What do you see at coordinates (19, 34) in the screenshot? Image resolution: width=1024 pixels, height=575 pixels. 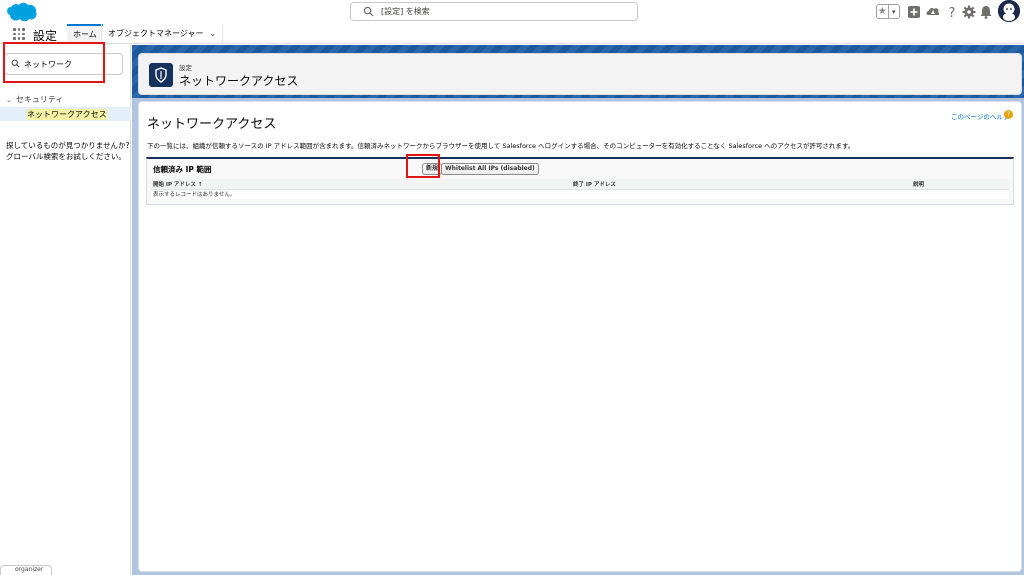 I see `app-launcher-waffle-icon` at bounding box center [19, 34].